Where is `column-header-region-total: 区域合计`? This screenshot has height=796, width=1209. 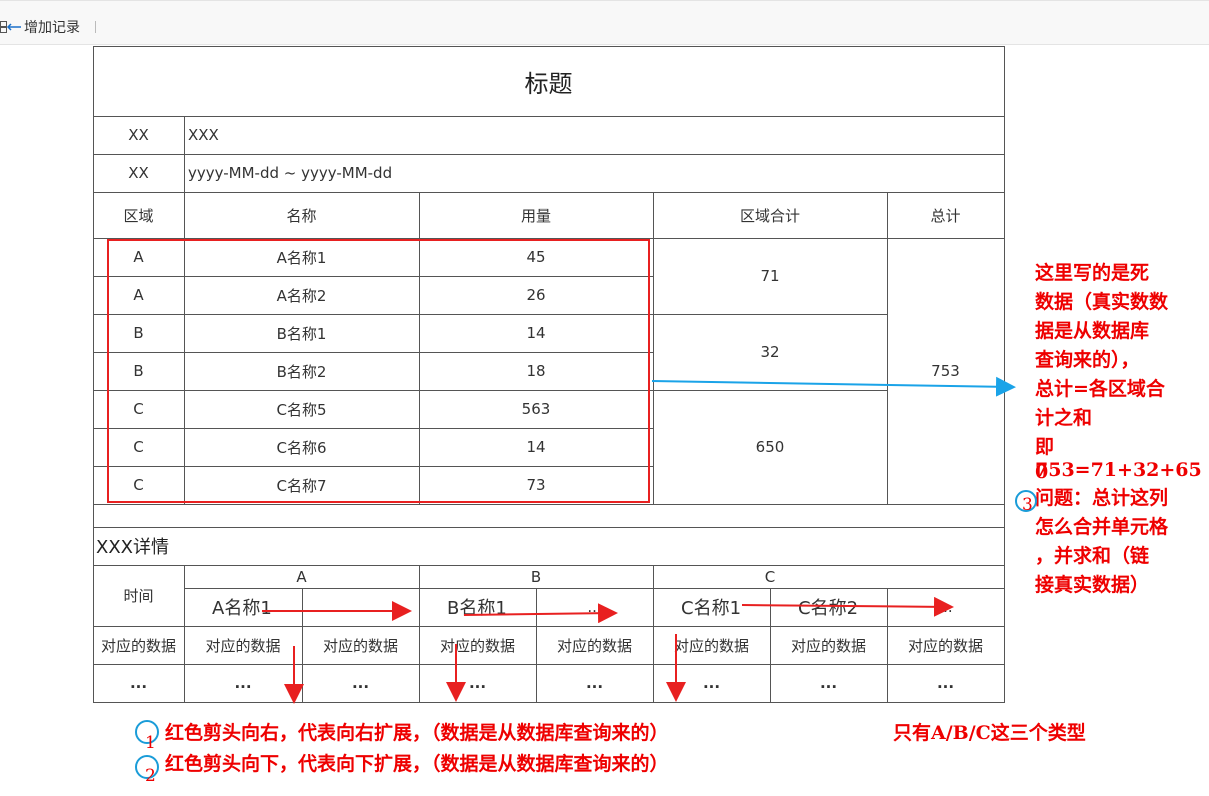 column-header-region-total: 区域合计 is located at coordinates (769, 215).